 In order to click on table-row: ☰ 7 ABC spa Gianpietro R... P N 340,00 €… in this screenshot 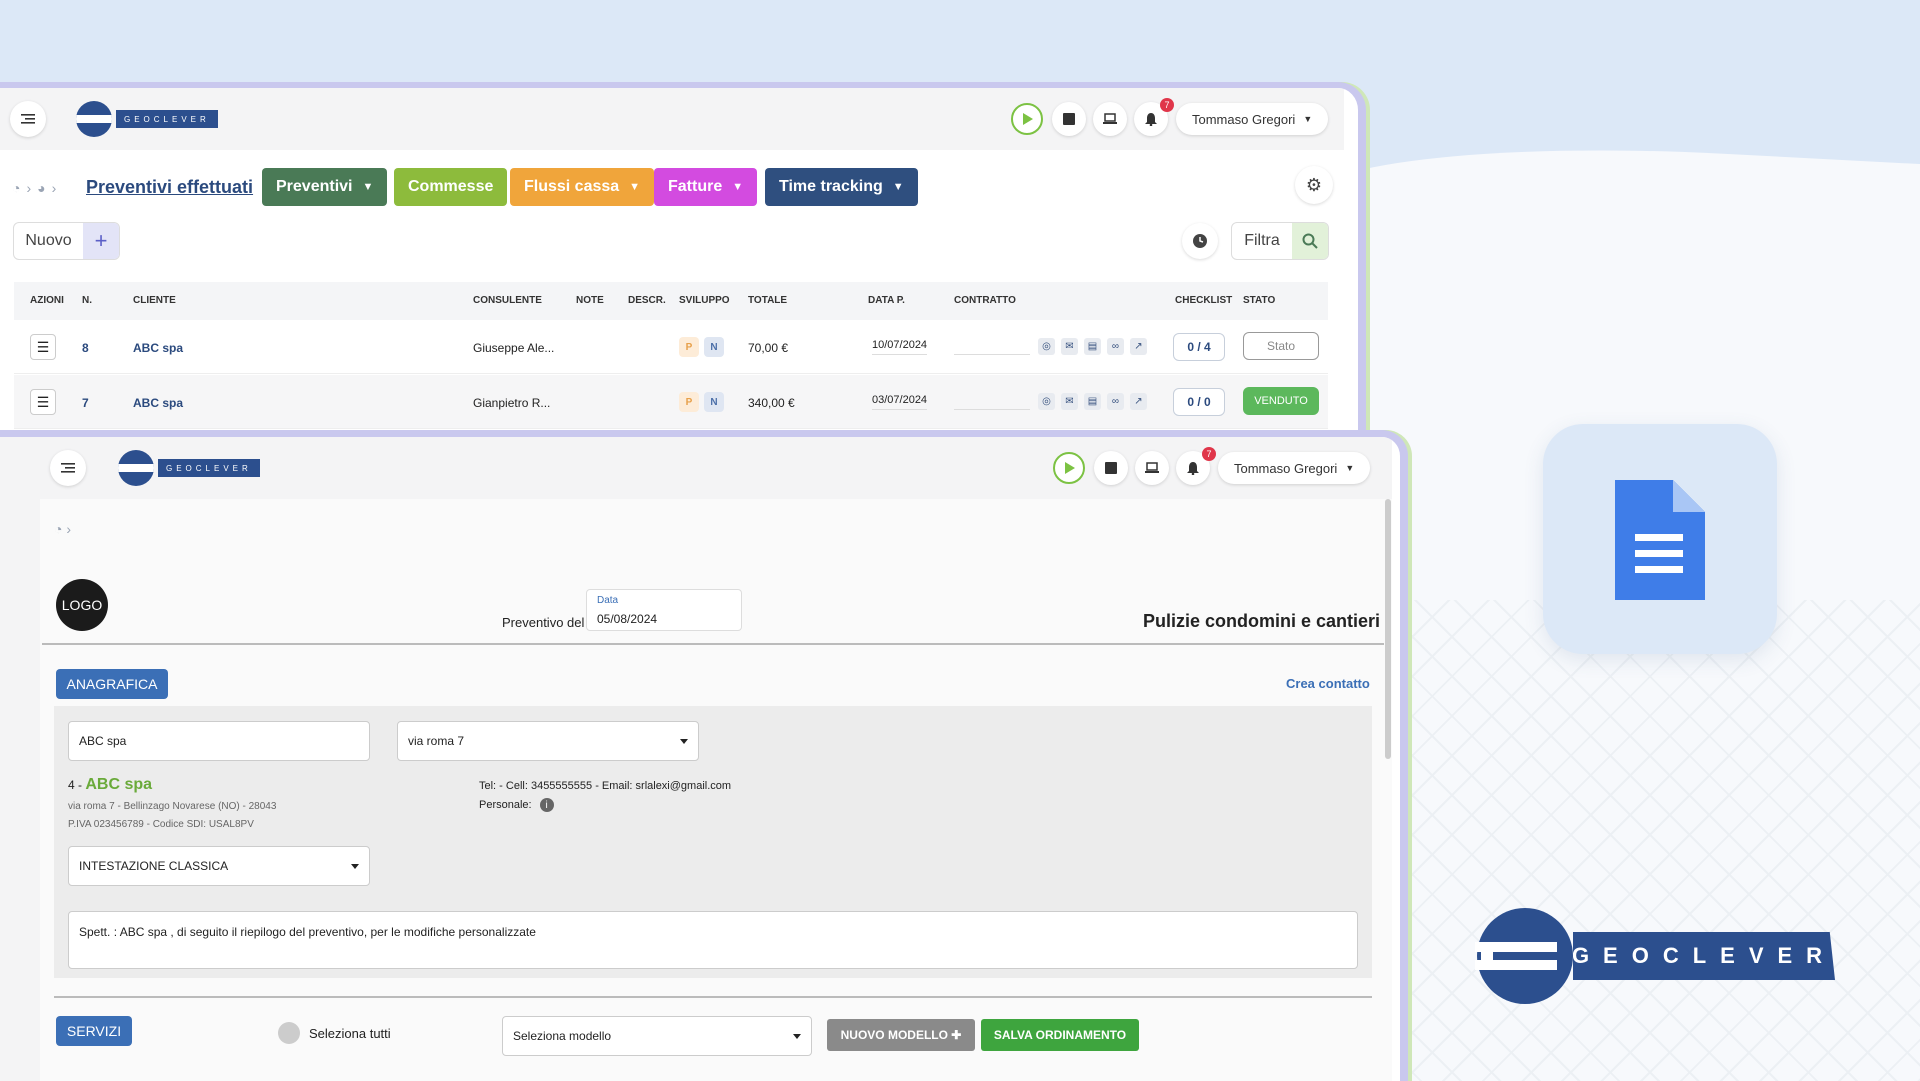, I will do `click(671, 402)`.